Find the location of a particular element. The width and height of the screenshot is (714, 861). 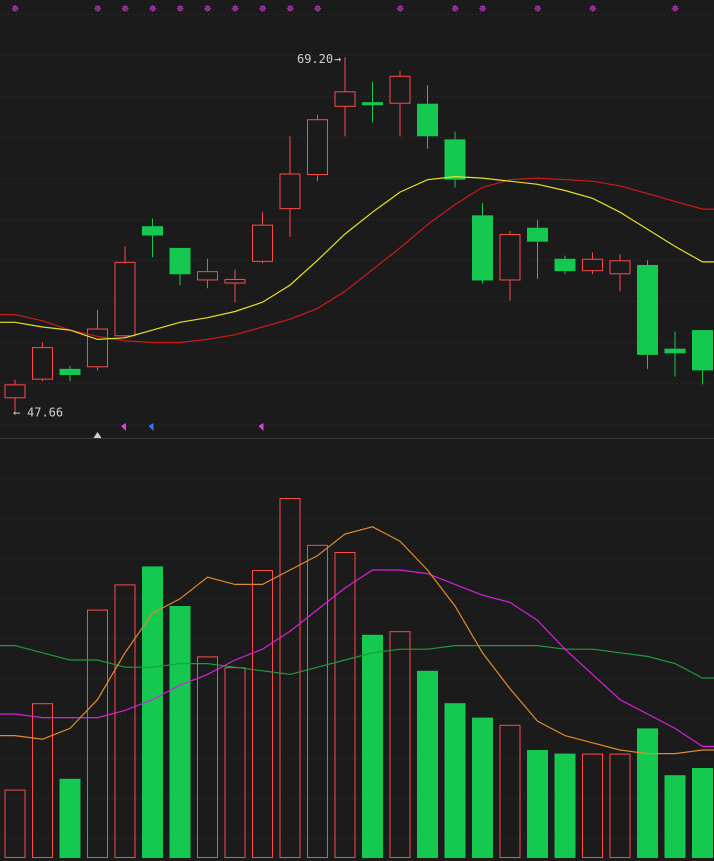

low-price-label: 47.66 is located at coordinates (45, 413).